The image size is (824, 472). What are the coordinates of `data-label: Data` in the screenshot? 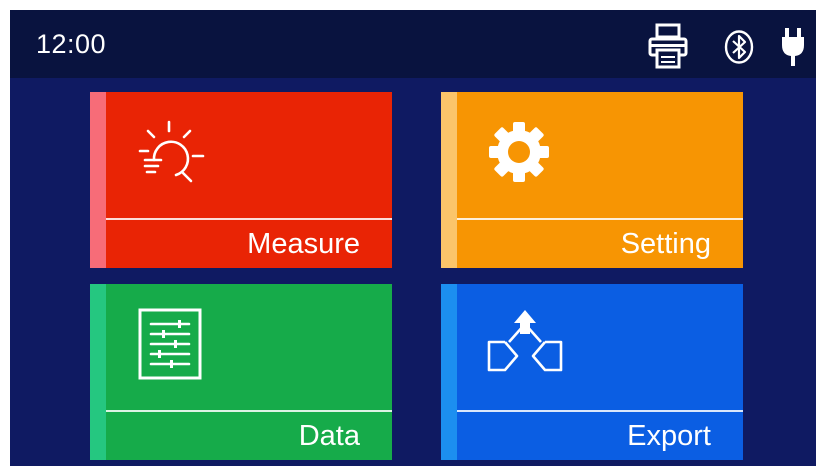 It's located at (329, 436).